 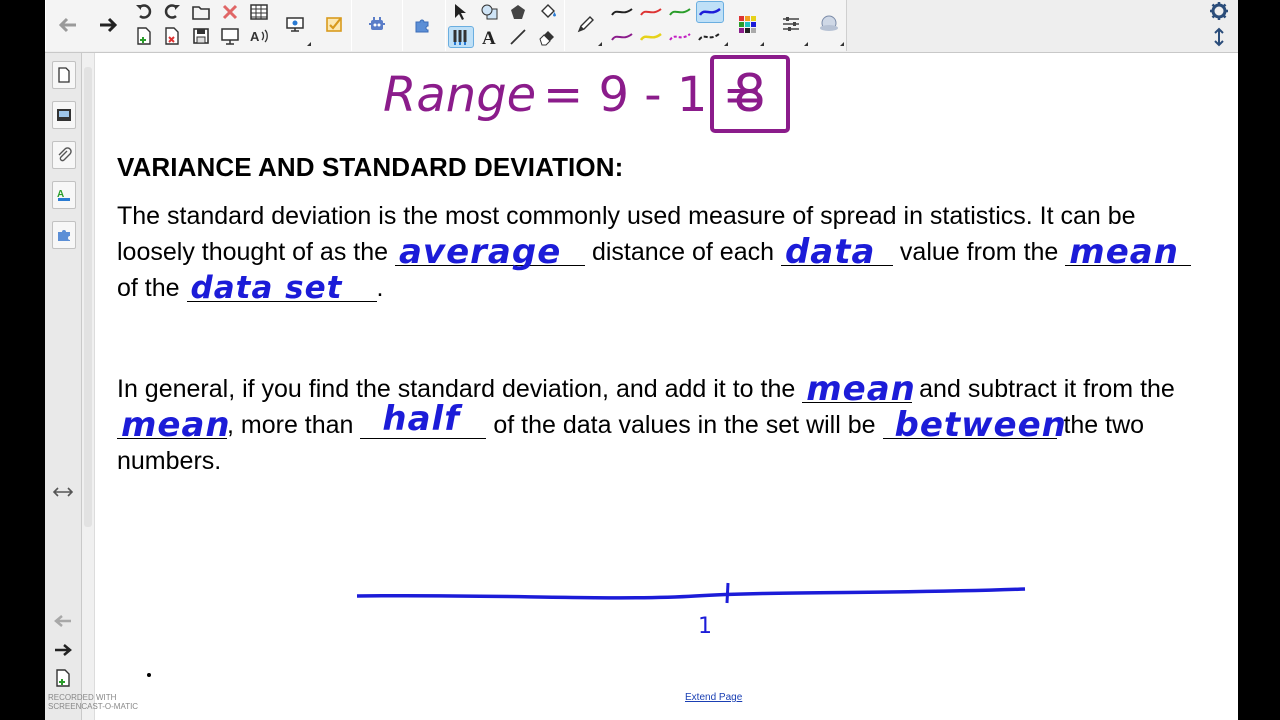 What do you see at coordinates (201, 36) in the screenshot?
I see `save-icon` at bounding box center [201, 36].